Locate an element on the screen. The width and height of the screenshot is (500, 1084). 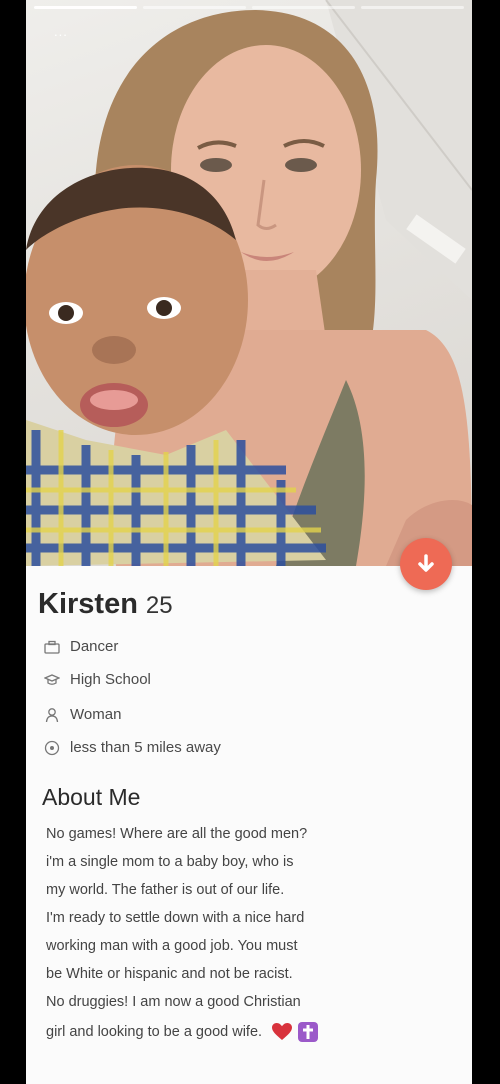
photo-page-indicator is located at coordinates (249, 7).